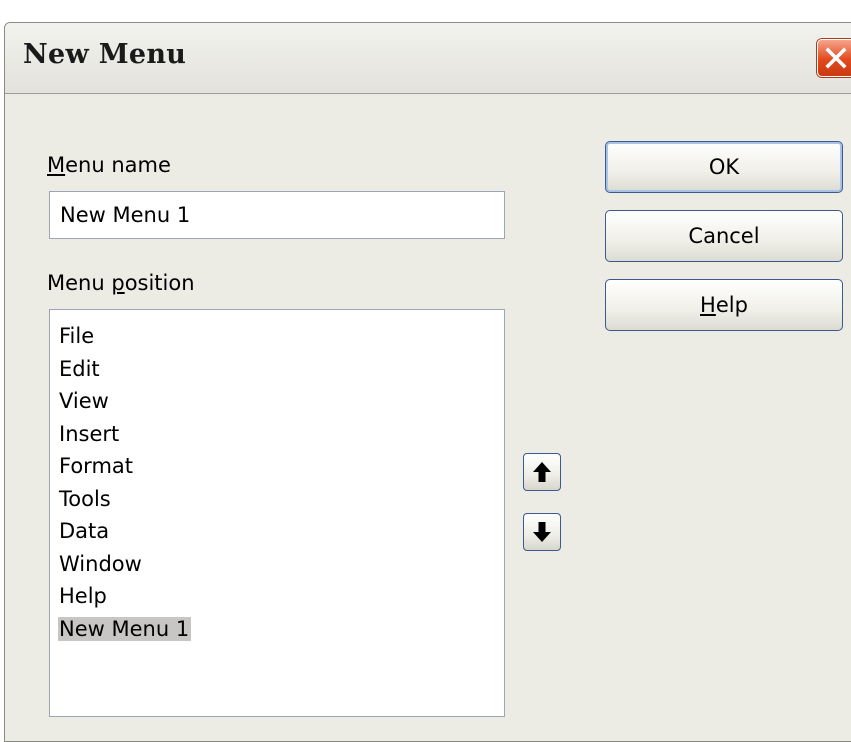  I want to click on help-button: Help, so click(724, 305).